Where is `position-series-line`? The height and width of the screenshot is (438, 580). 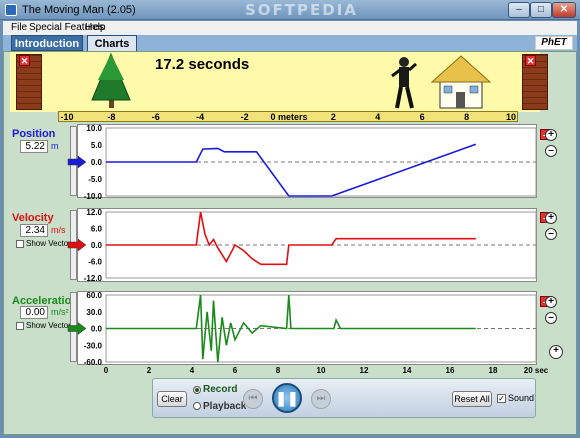
position-series-line is located at coordinates (291, 170).